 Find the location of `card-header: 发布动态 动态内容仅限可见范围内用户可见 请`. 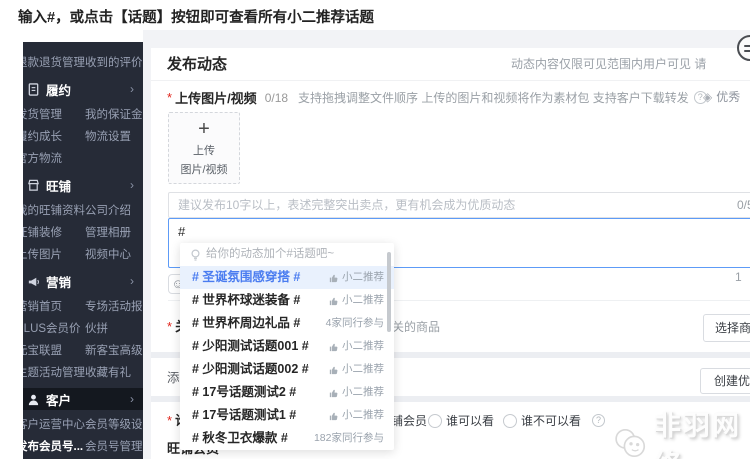

card-header: 发布动态 动态内容仅限可见范围内用户可见 请 is located at coordinates (450, 64).